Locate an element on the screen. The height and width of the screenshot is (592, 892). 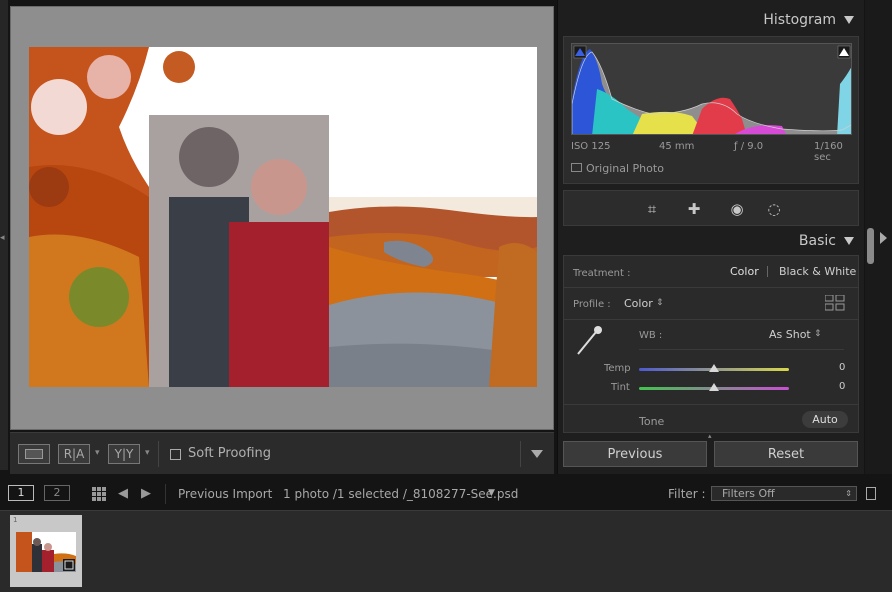
histogram-header: Histogram is located at coordinates (808, 20).